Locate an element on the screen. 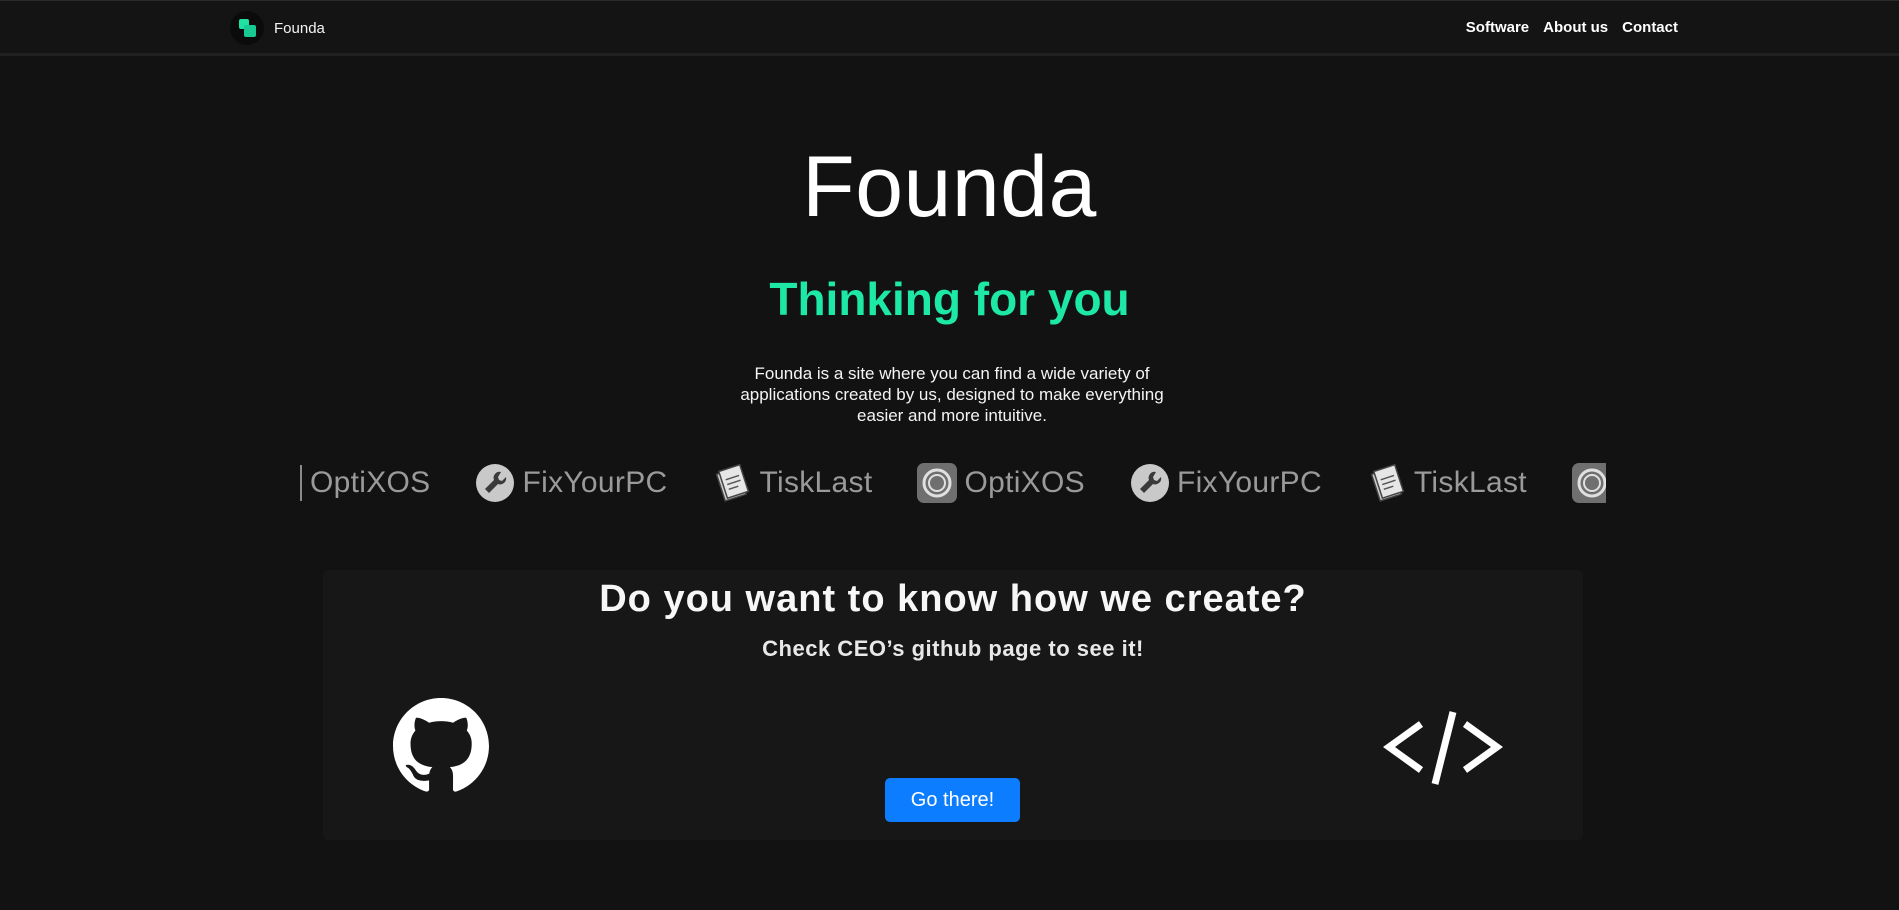  hero-subtitle: Thinking for you is located at coordinates (949, 299).